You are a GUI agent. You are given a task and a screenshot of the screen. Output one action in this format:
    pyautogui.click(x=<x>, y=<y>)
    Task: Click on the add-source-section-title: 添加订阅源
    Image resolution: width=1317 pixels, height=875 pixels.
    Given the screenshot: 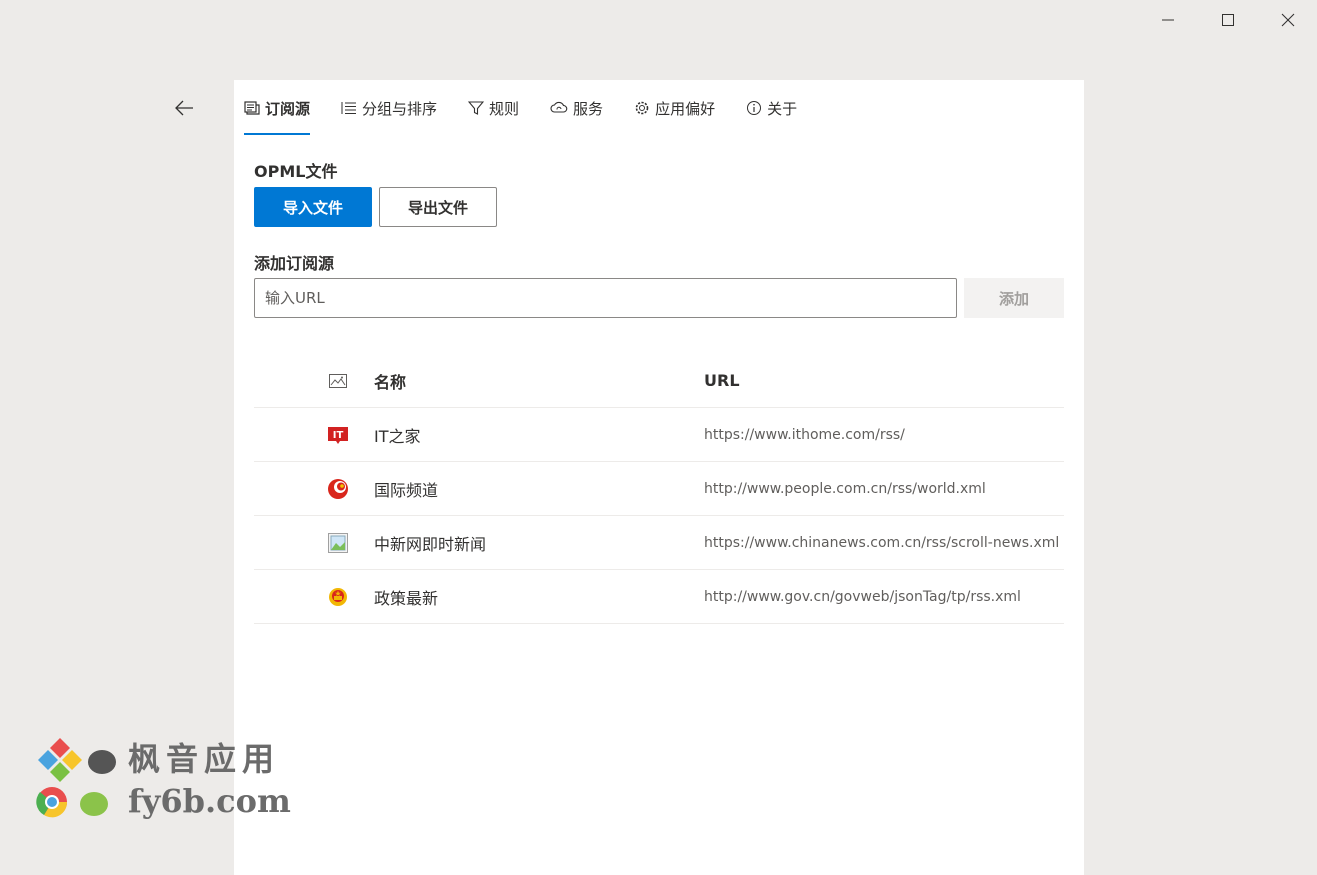 What is the action you would take?
    pyautogui.click(x=294, y=263)
    